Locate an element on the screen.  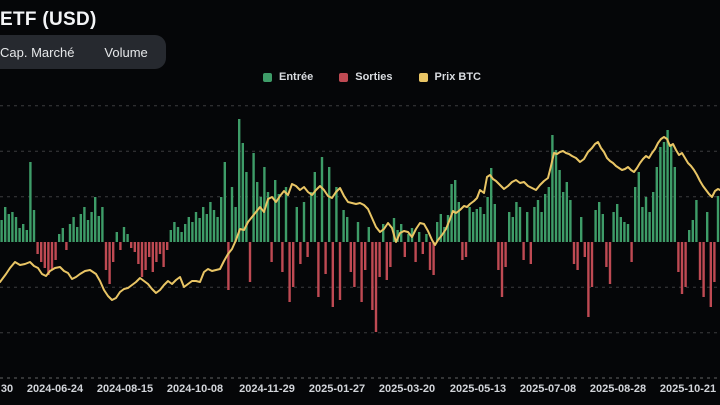
x-axis-label: 2025-10-21 is located at coordinates (688, 389).